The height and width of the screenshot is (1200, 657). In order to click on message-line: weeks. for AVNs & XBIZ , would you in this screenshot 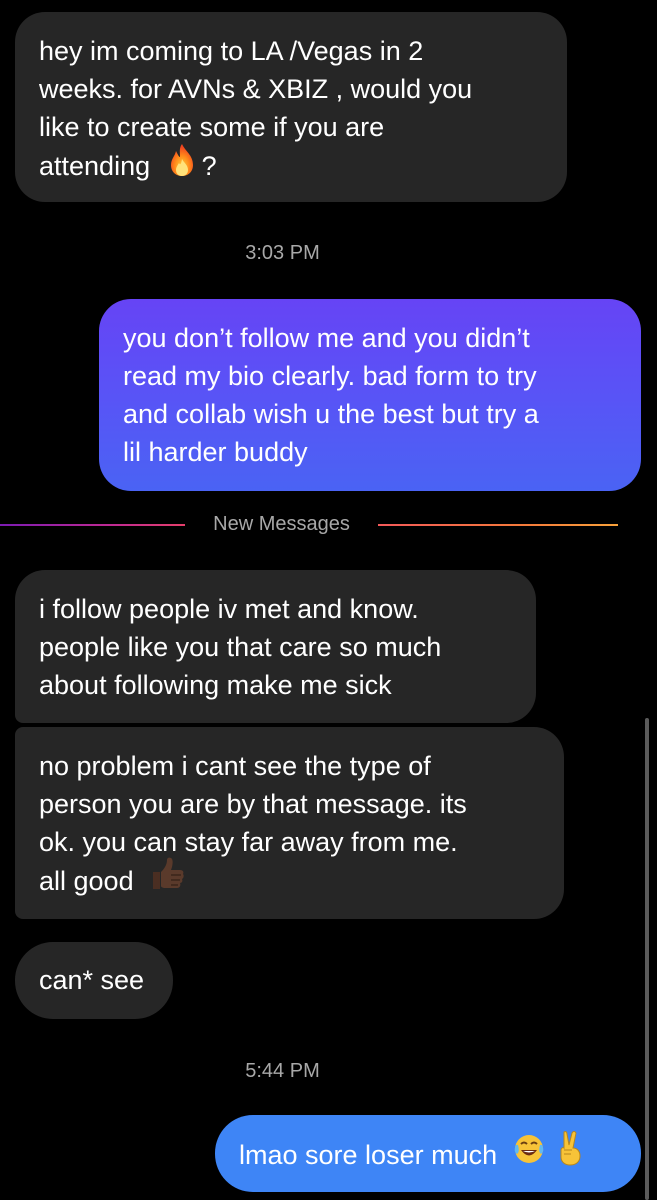, I will do `click(256, 89)`.